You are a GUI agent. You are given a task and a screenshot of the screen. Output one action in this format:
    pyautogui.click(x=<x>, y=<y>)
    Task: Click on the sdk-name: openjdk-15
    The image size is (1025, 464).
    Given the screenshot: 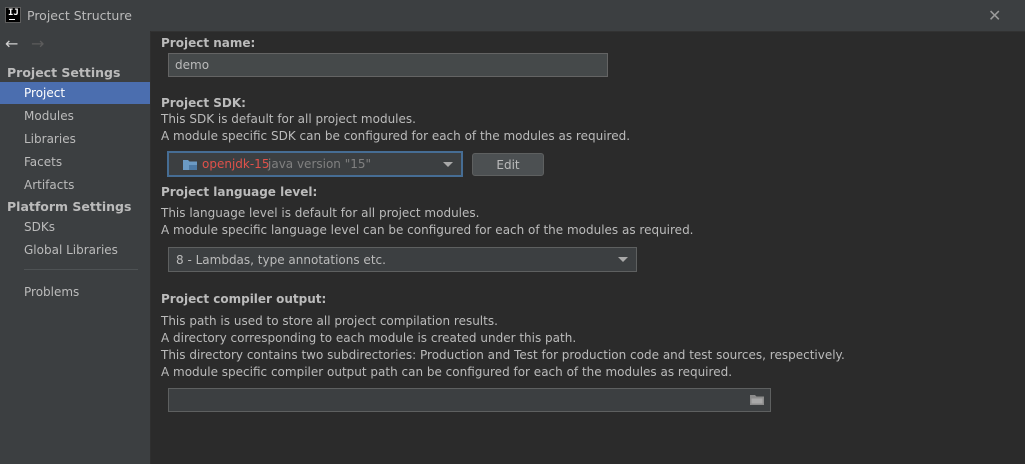 What is the action you would take?
    pyautogui.click(x=236, y=164)
    